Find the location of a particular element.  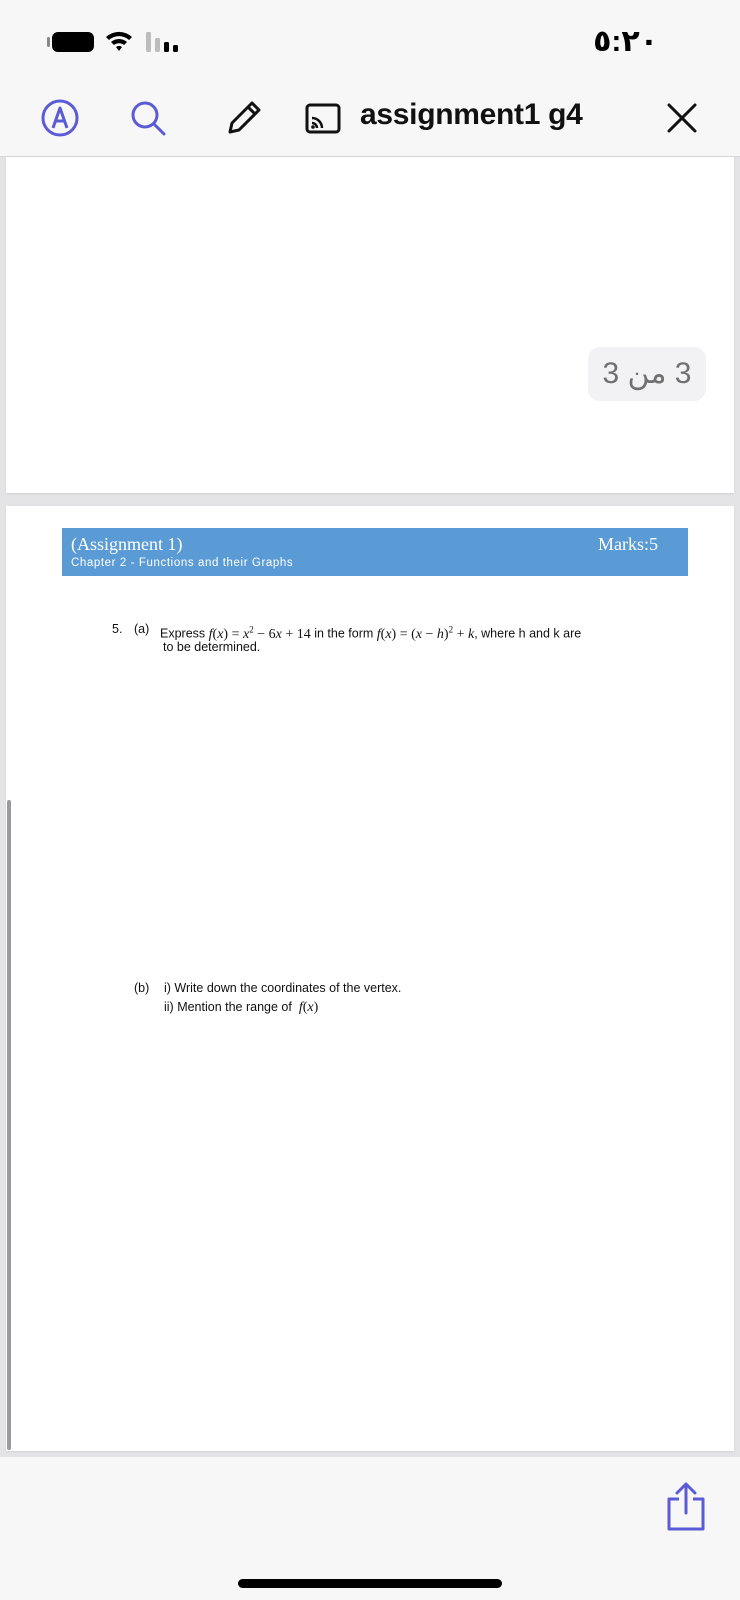

part-b-item-2-text: ii) Mention the range of is located at coordinates (228, 1007).